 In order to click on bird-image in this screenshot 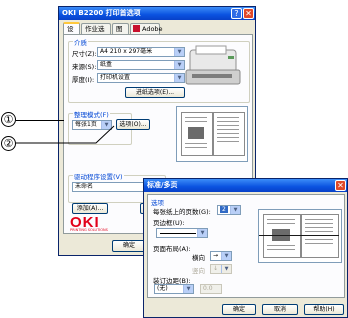, I will do `click(196, 133)`.